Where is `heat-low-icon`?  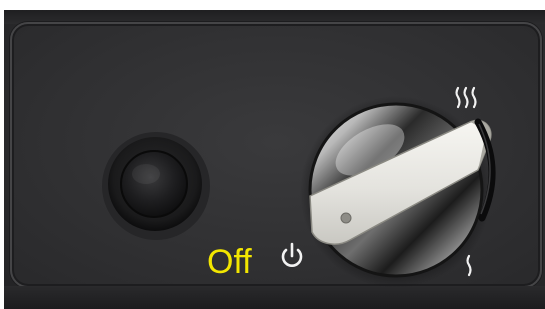 heat-low-icon is located at coordinates (469, 265).